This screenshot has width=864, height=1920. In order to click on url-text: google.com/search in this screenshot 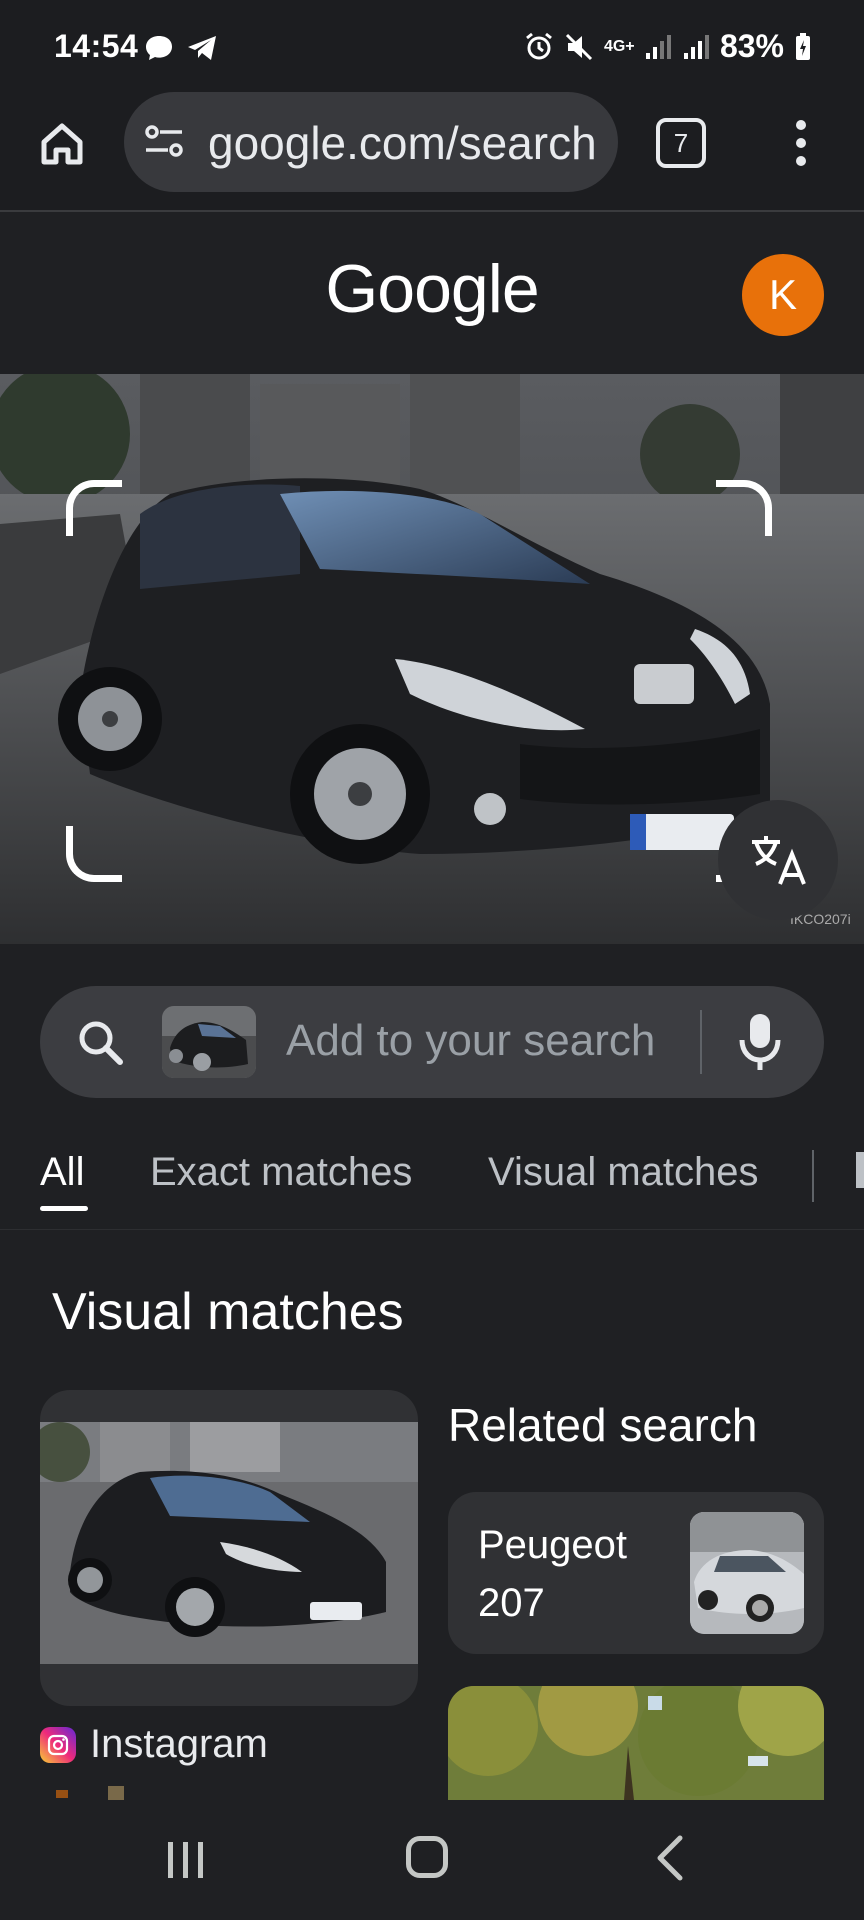, I will do `click(408, 143)`.